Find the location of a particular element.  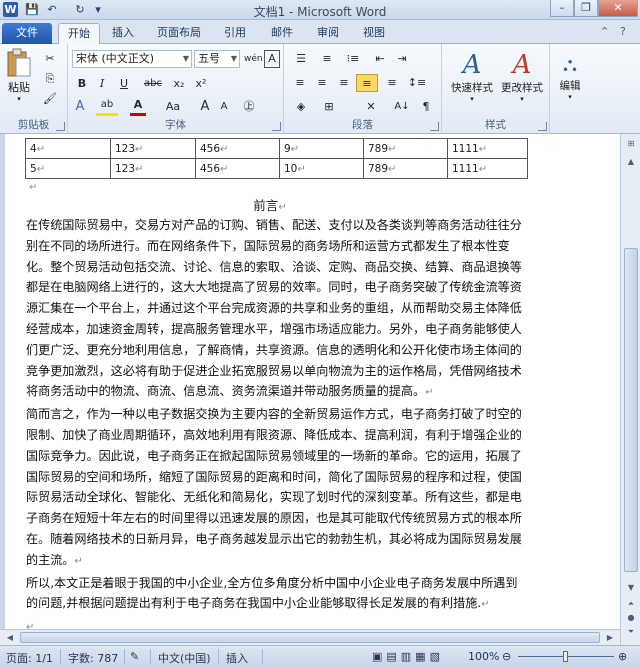

insert-mode-status: 插入 is located at coordinates (237, 658).